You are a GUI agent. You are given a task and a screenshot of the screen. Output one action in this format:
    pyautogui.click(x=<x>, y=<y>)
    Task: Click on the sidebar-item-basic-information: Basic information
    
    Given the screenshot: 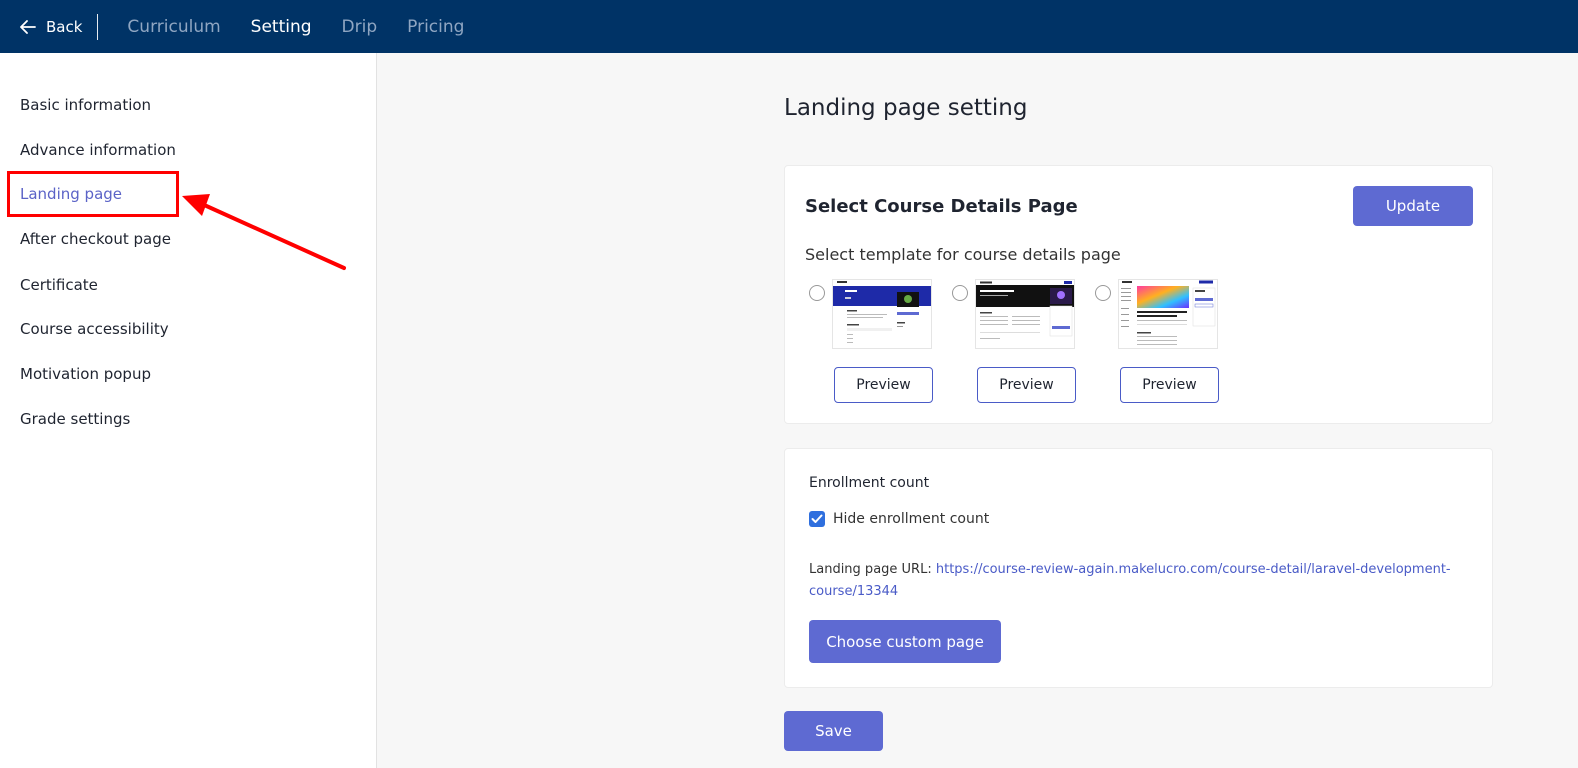 What is the action you would take?
    pyautogui.click(x=85, y=105)
    